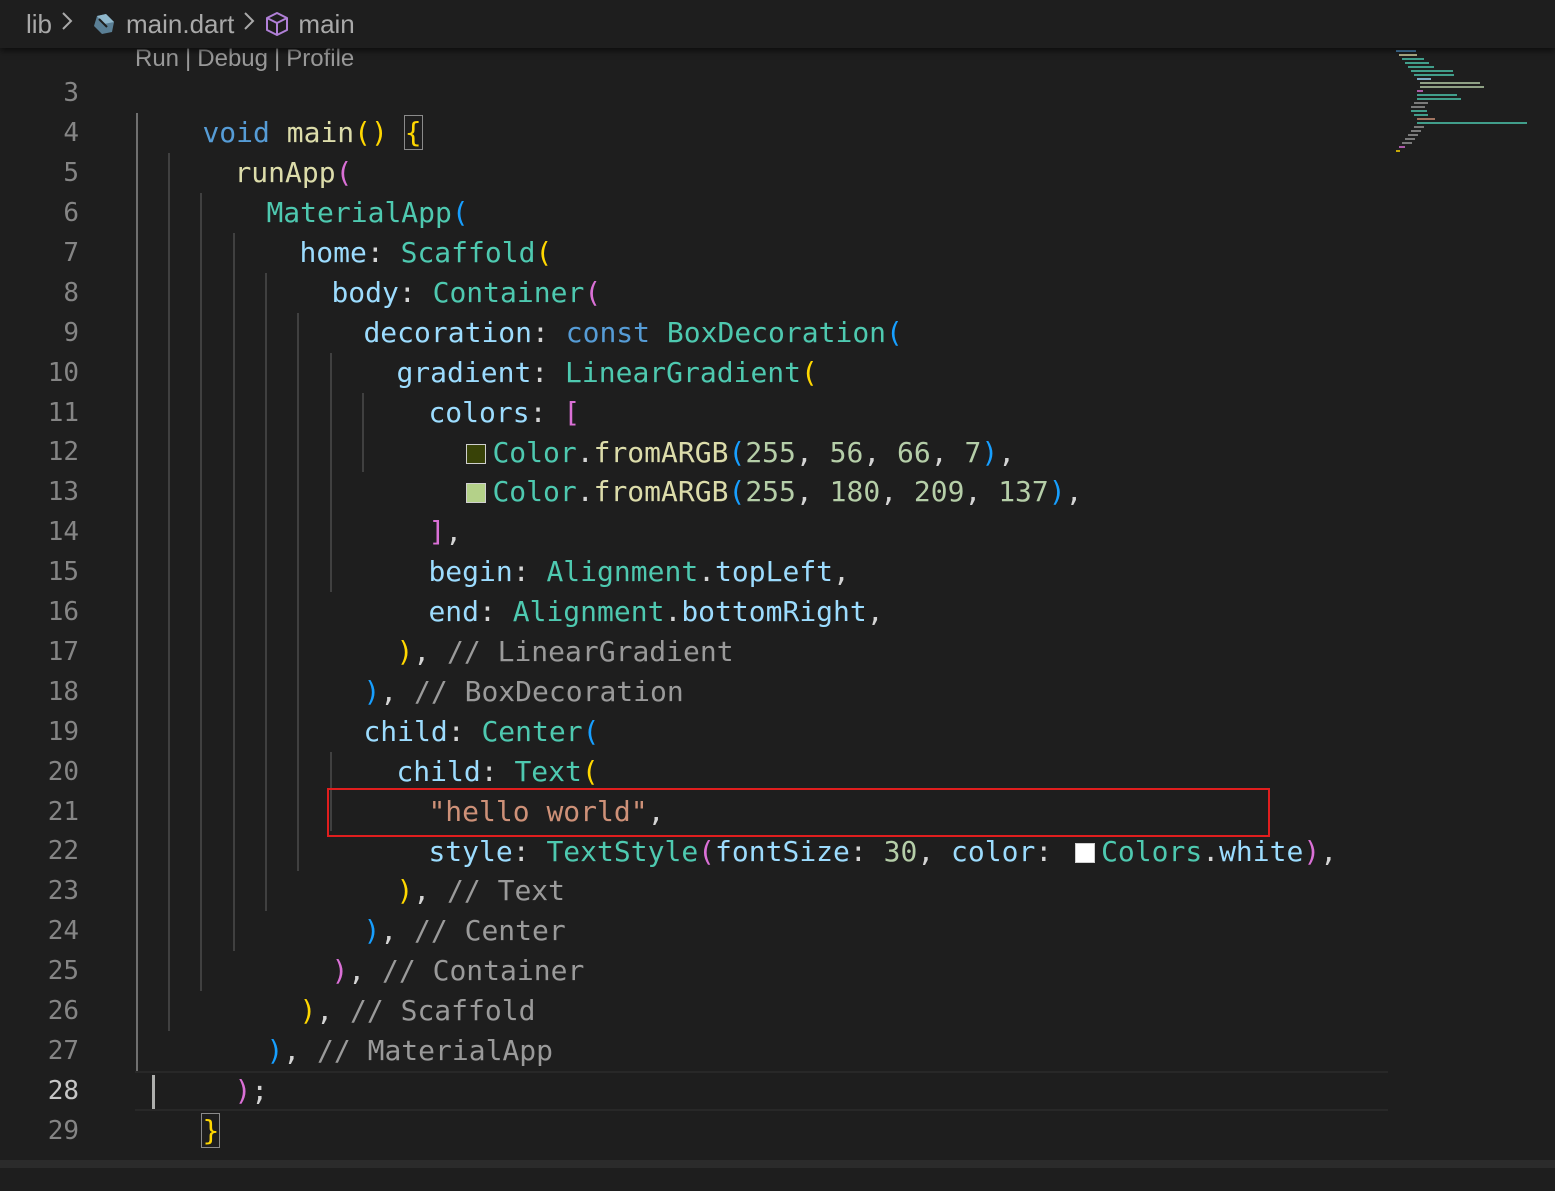 This screenshot has width=1555, height=1191. I want to click on line-number: 25, so click(63, 971).